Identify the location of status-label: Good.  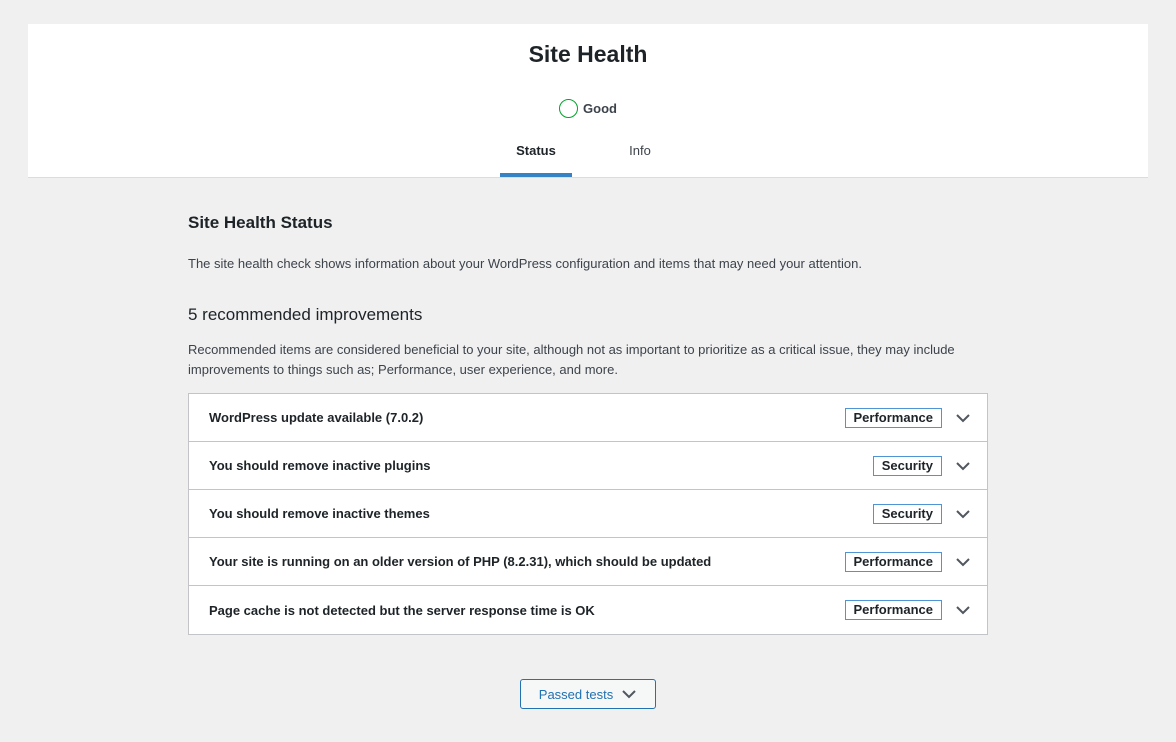
(600, 108).